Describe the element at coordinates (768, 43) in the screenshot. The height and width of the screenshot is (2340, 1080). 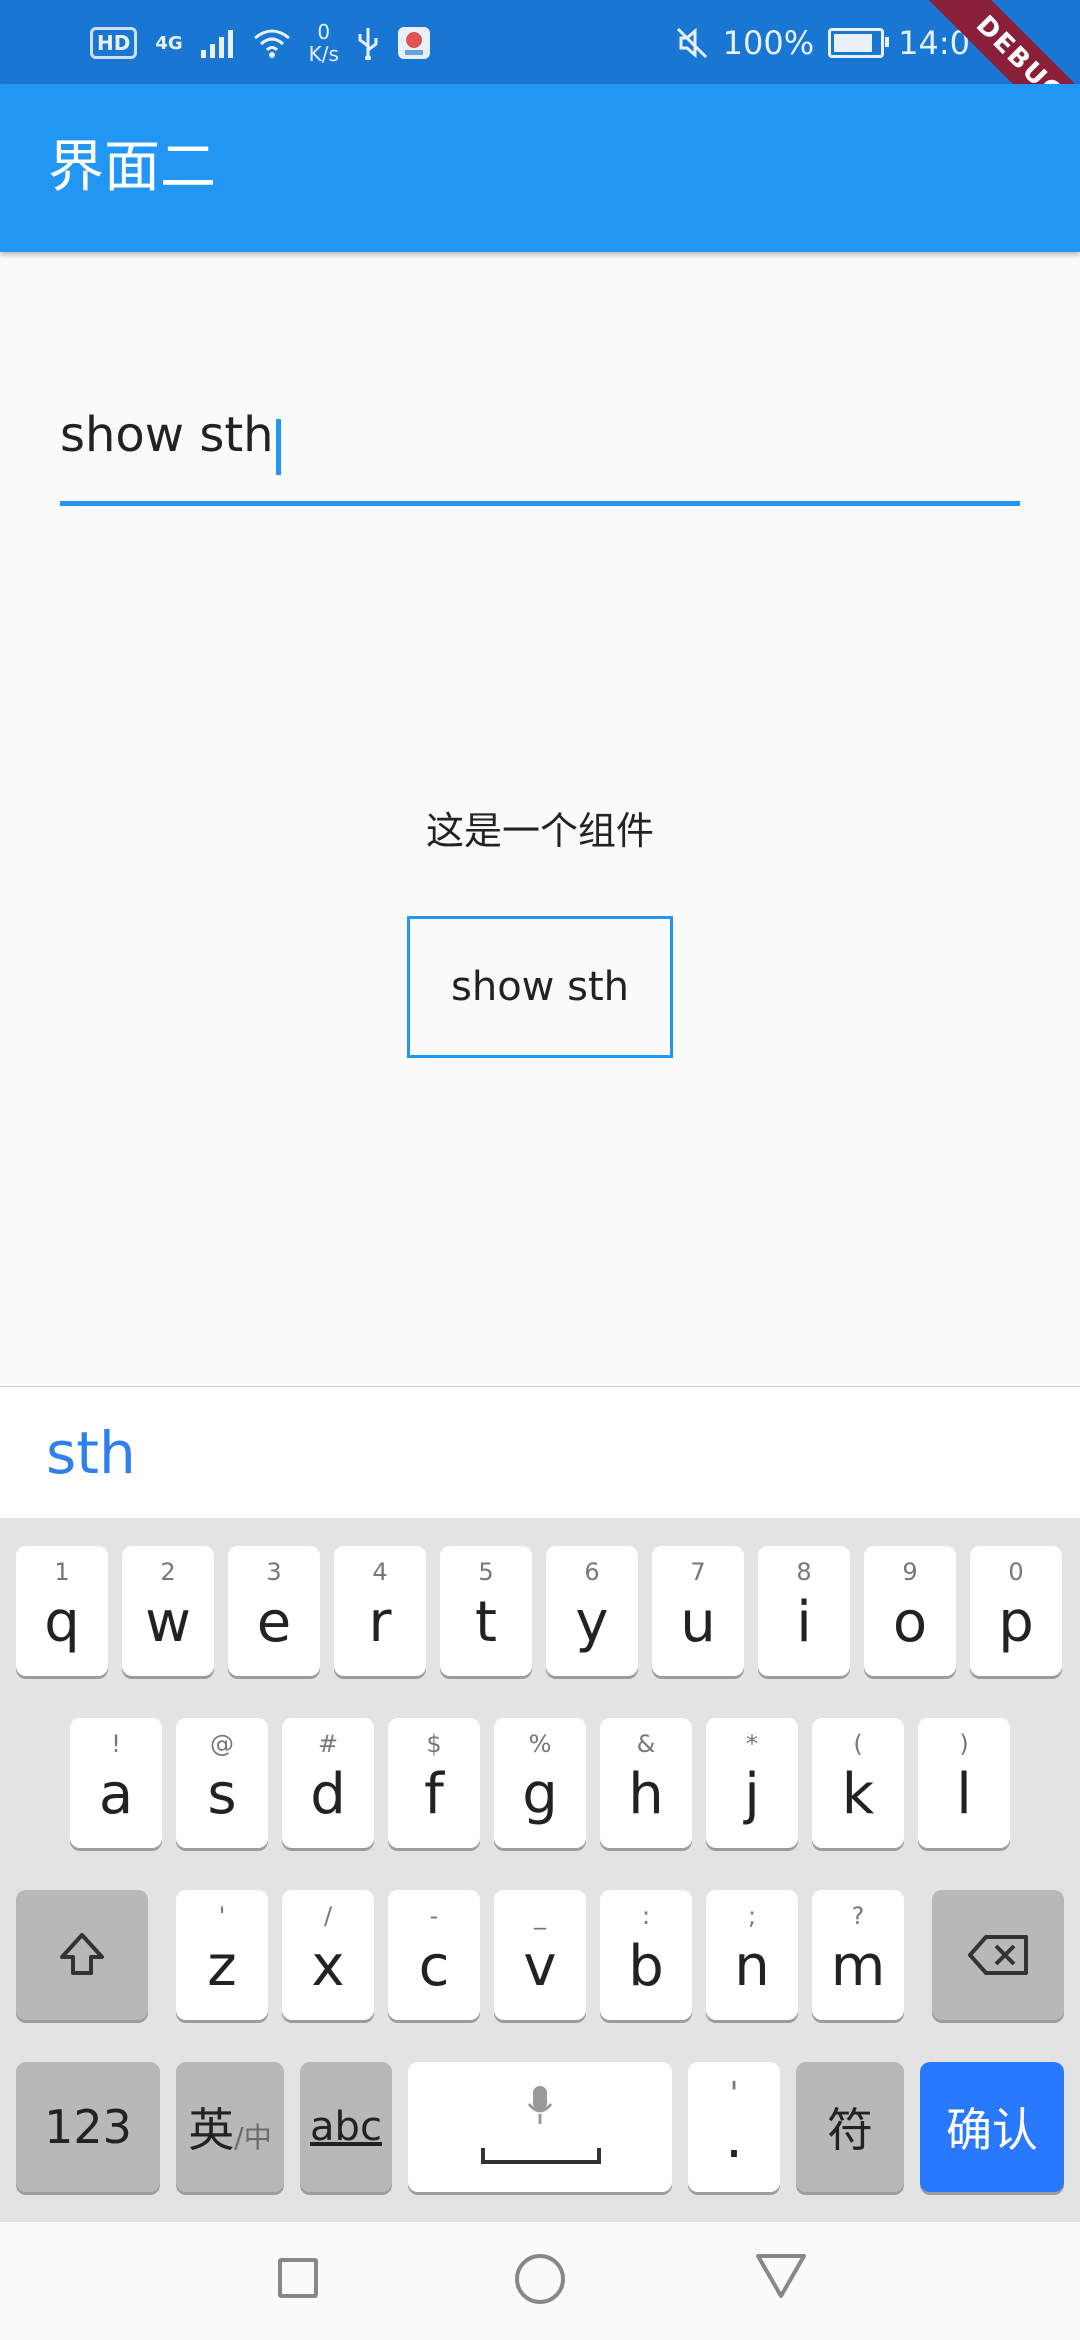
I see `battery-percent: 100%` at that location.